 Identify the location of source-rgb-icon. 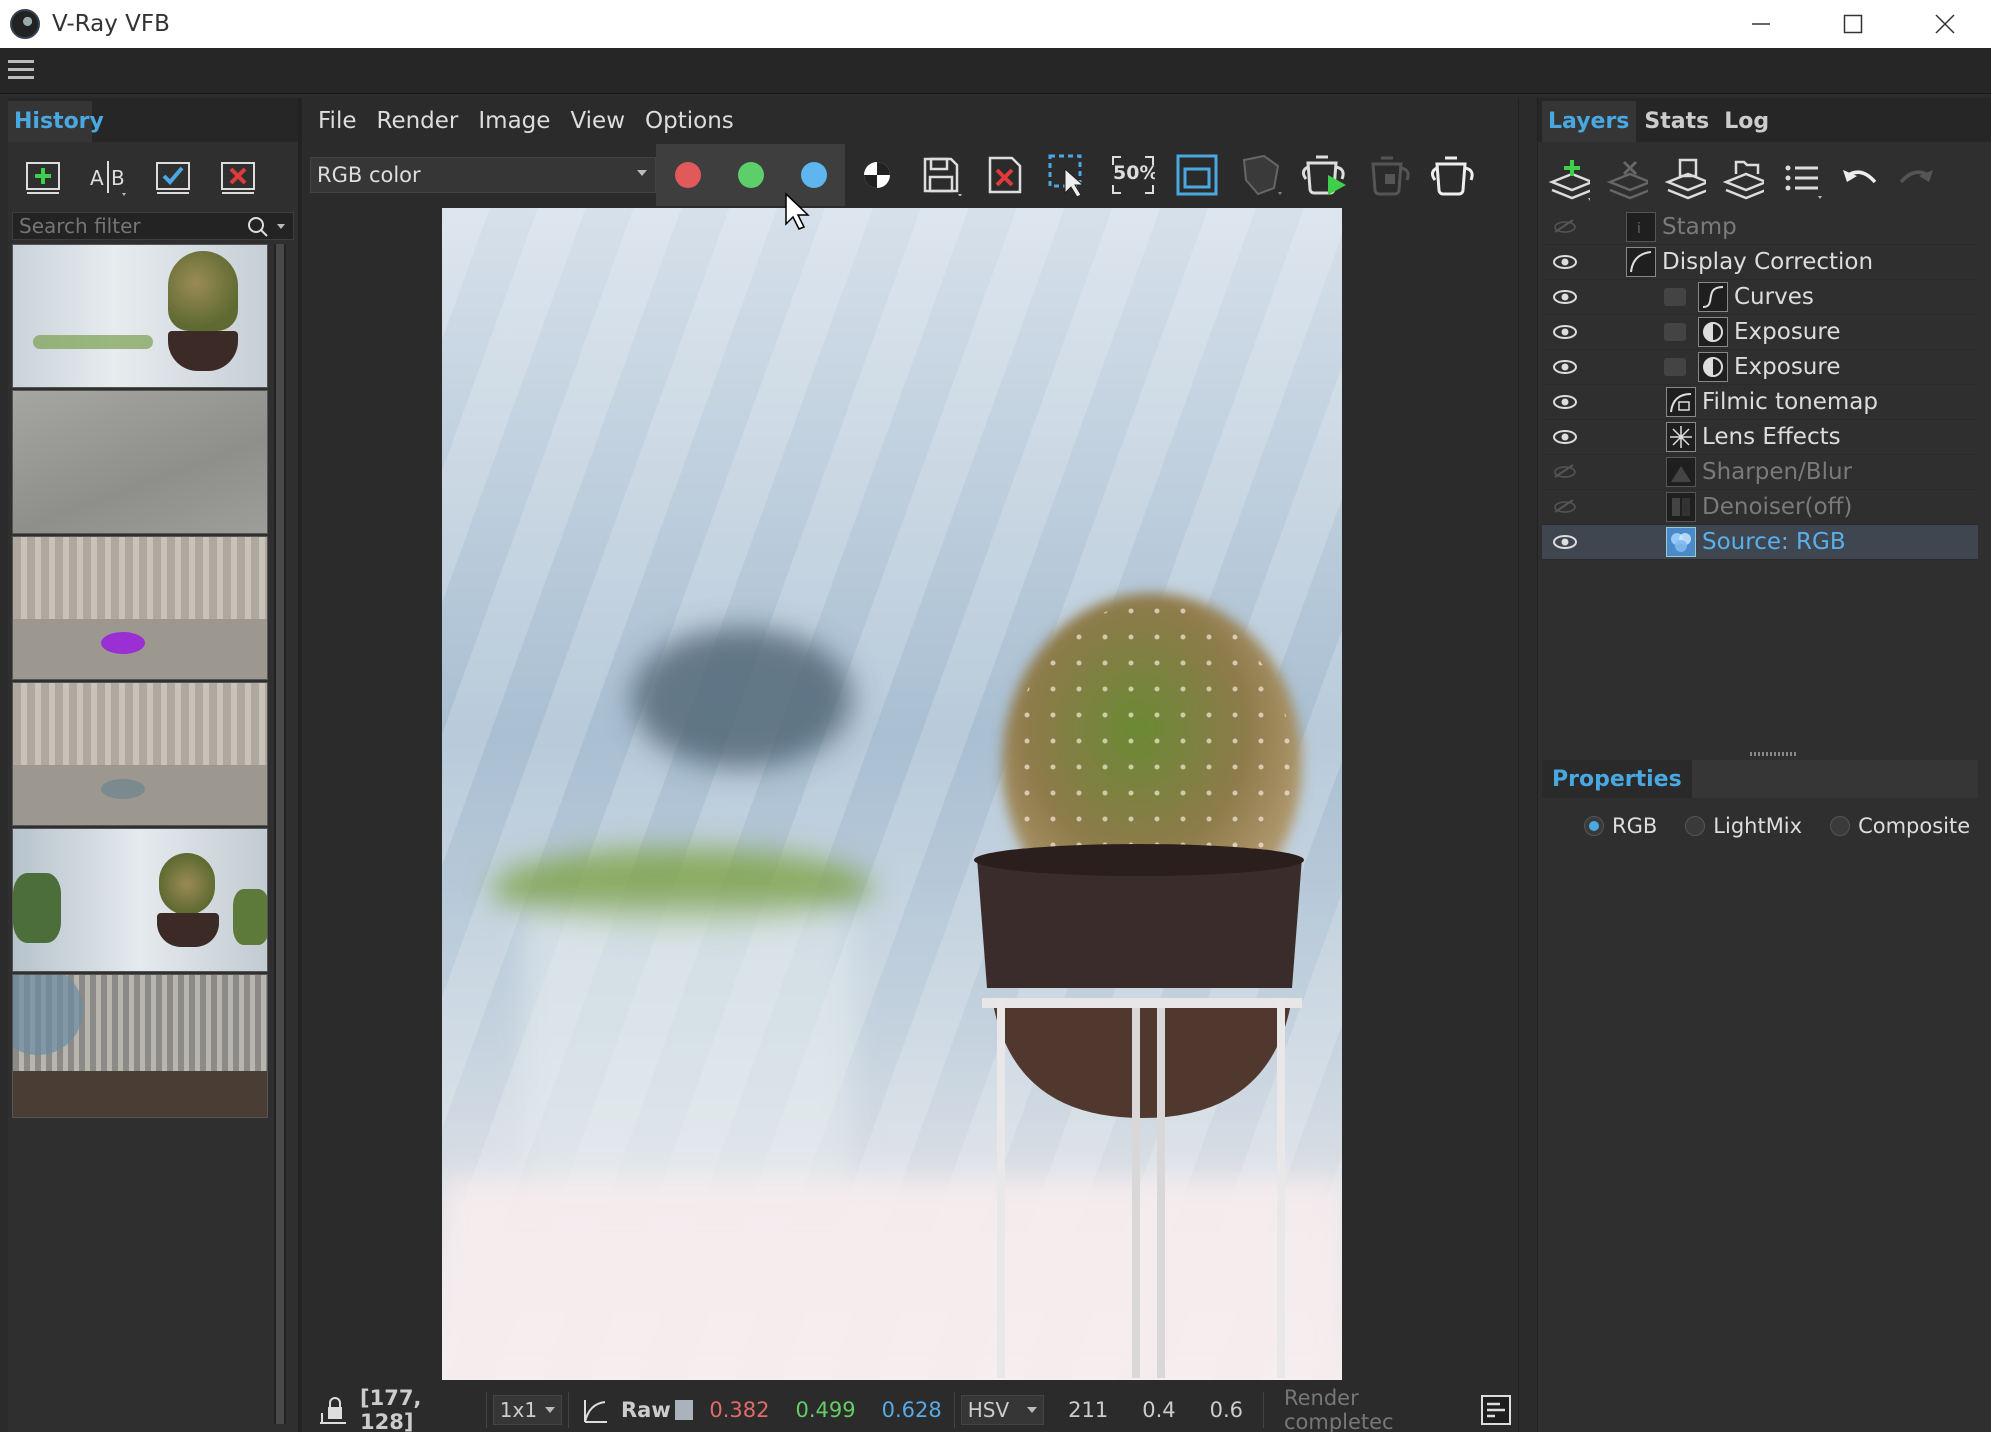
(1681, 542).